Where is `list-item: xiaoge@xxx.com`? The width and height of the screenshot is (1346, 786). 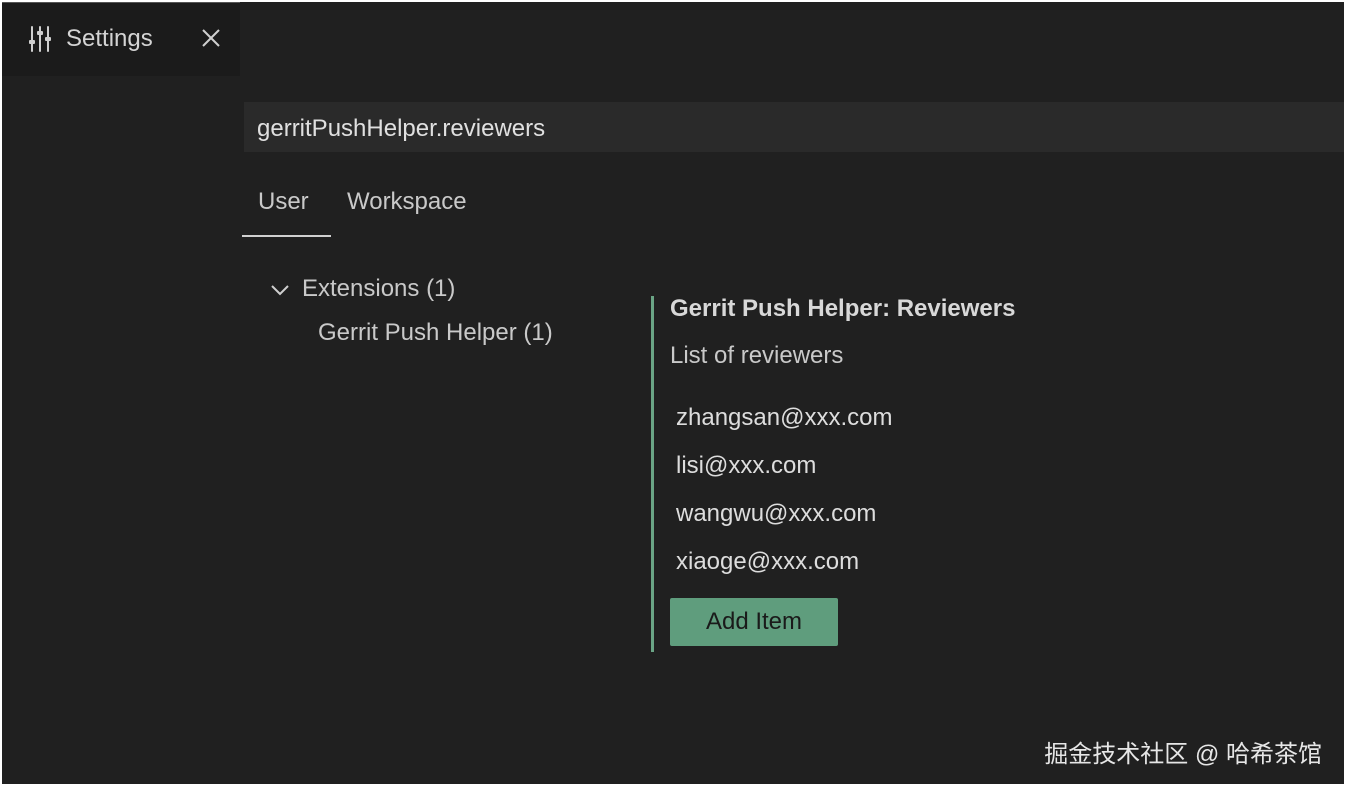
list-item: xiaoge@xxx.com is located at coordinates (767, 562).